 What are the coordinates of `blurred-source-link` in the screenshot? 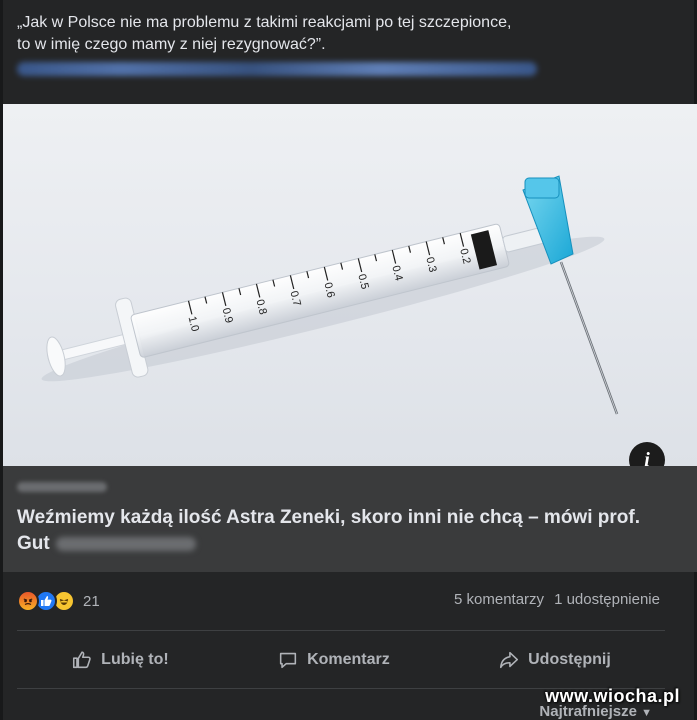 It's located at (277, 69).